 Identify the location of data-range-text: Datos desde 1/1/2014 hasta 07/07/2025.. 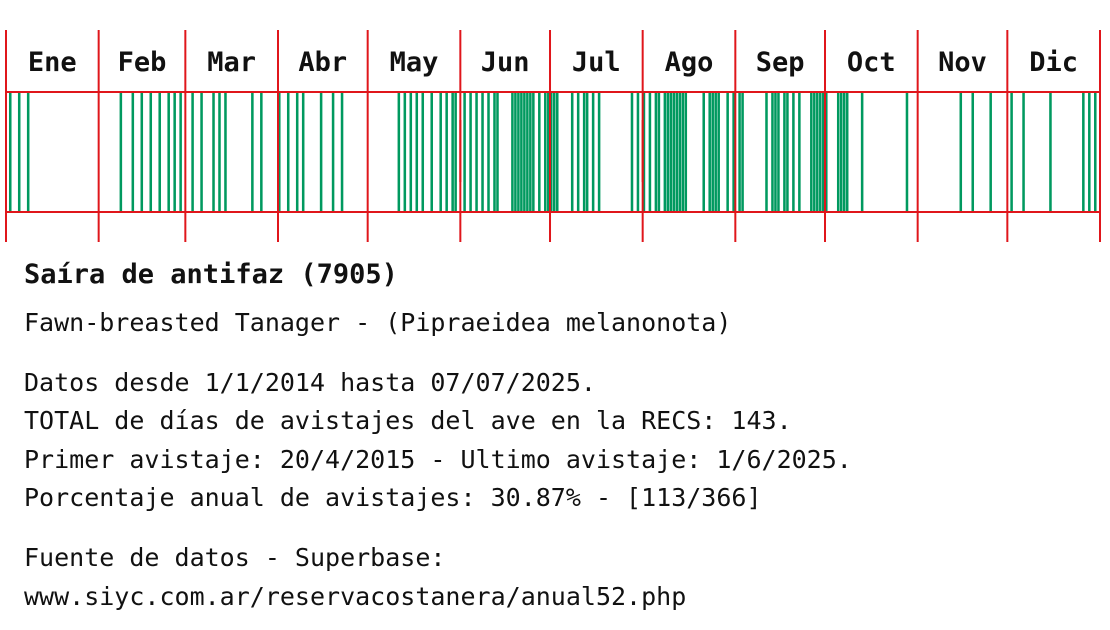
(310, 382).